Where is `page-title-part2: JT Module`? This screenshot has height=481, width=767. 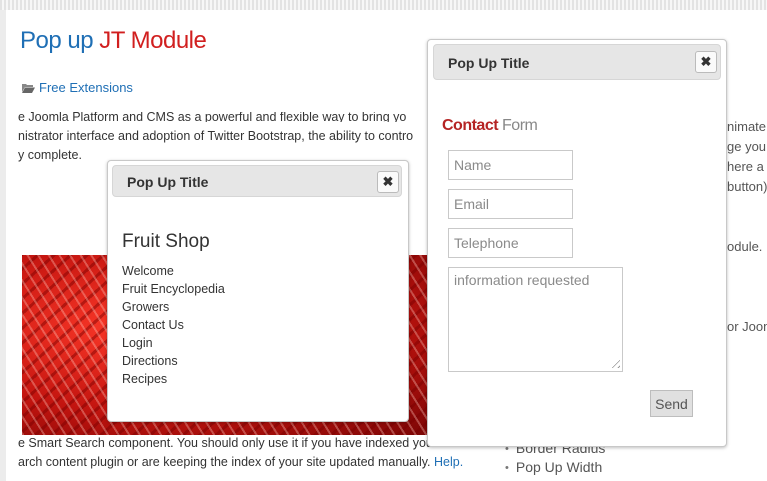
page-title-part2: JT Module is located at coordinates (153, 40).